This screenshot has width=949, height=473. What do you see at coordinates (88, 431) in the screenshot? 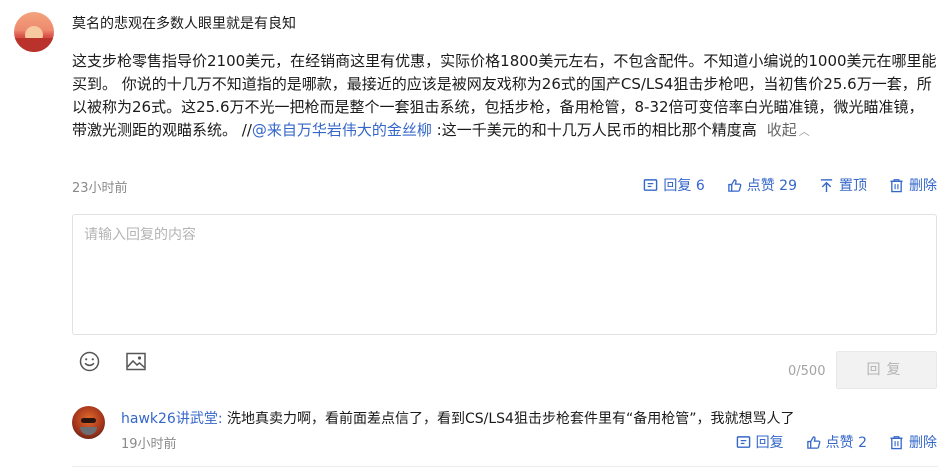
I see `avatar-jaw` at bounding box center [88, 431].